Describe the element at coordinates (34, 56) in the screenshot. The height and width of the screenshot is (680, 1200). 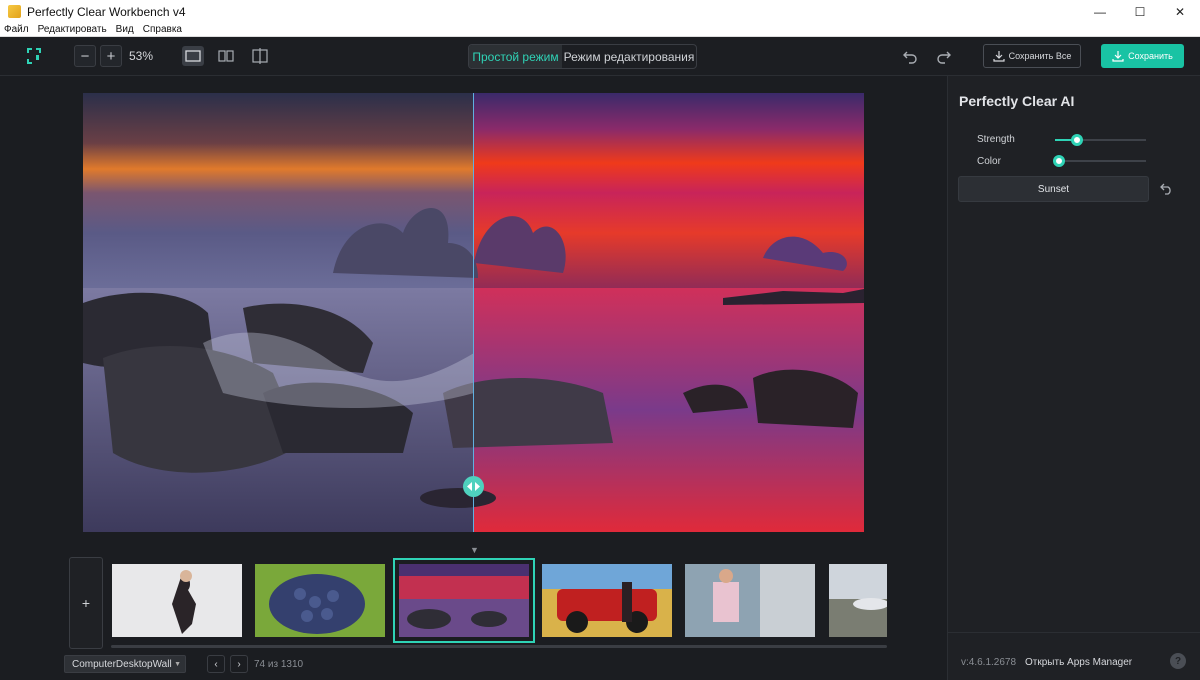
I see `app-logo-icon` at that location.